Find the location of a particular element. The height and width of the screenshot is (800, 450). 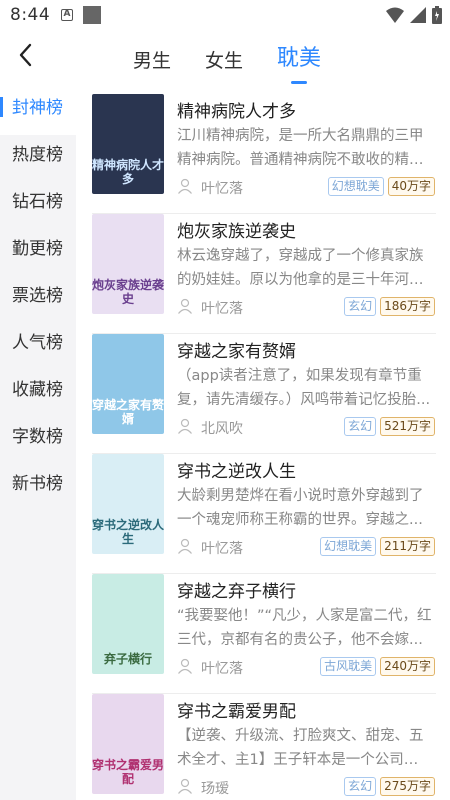

book-meta: 叶忆落 玄幻 186万字 is located at coordinates (306, 307).